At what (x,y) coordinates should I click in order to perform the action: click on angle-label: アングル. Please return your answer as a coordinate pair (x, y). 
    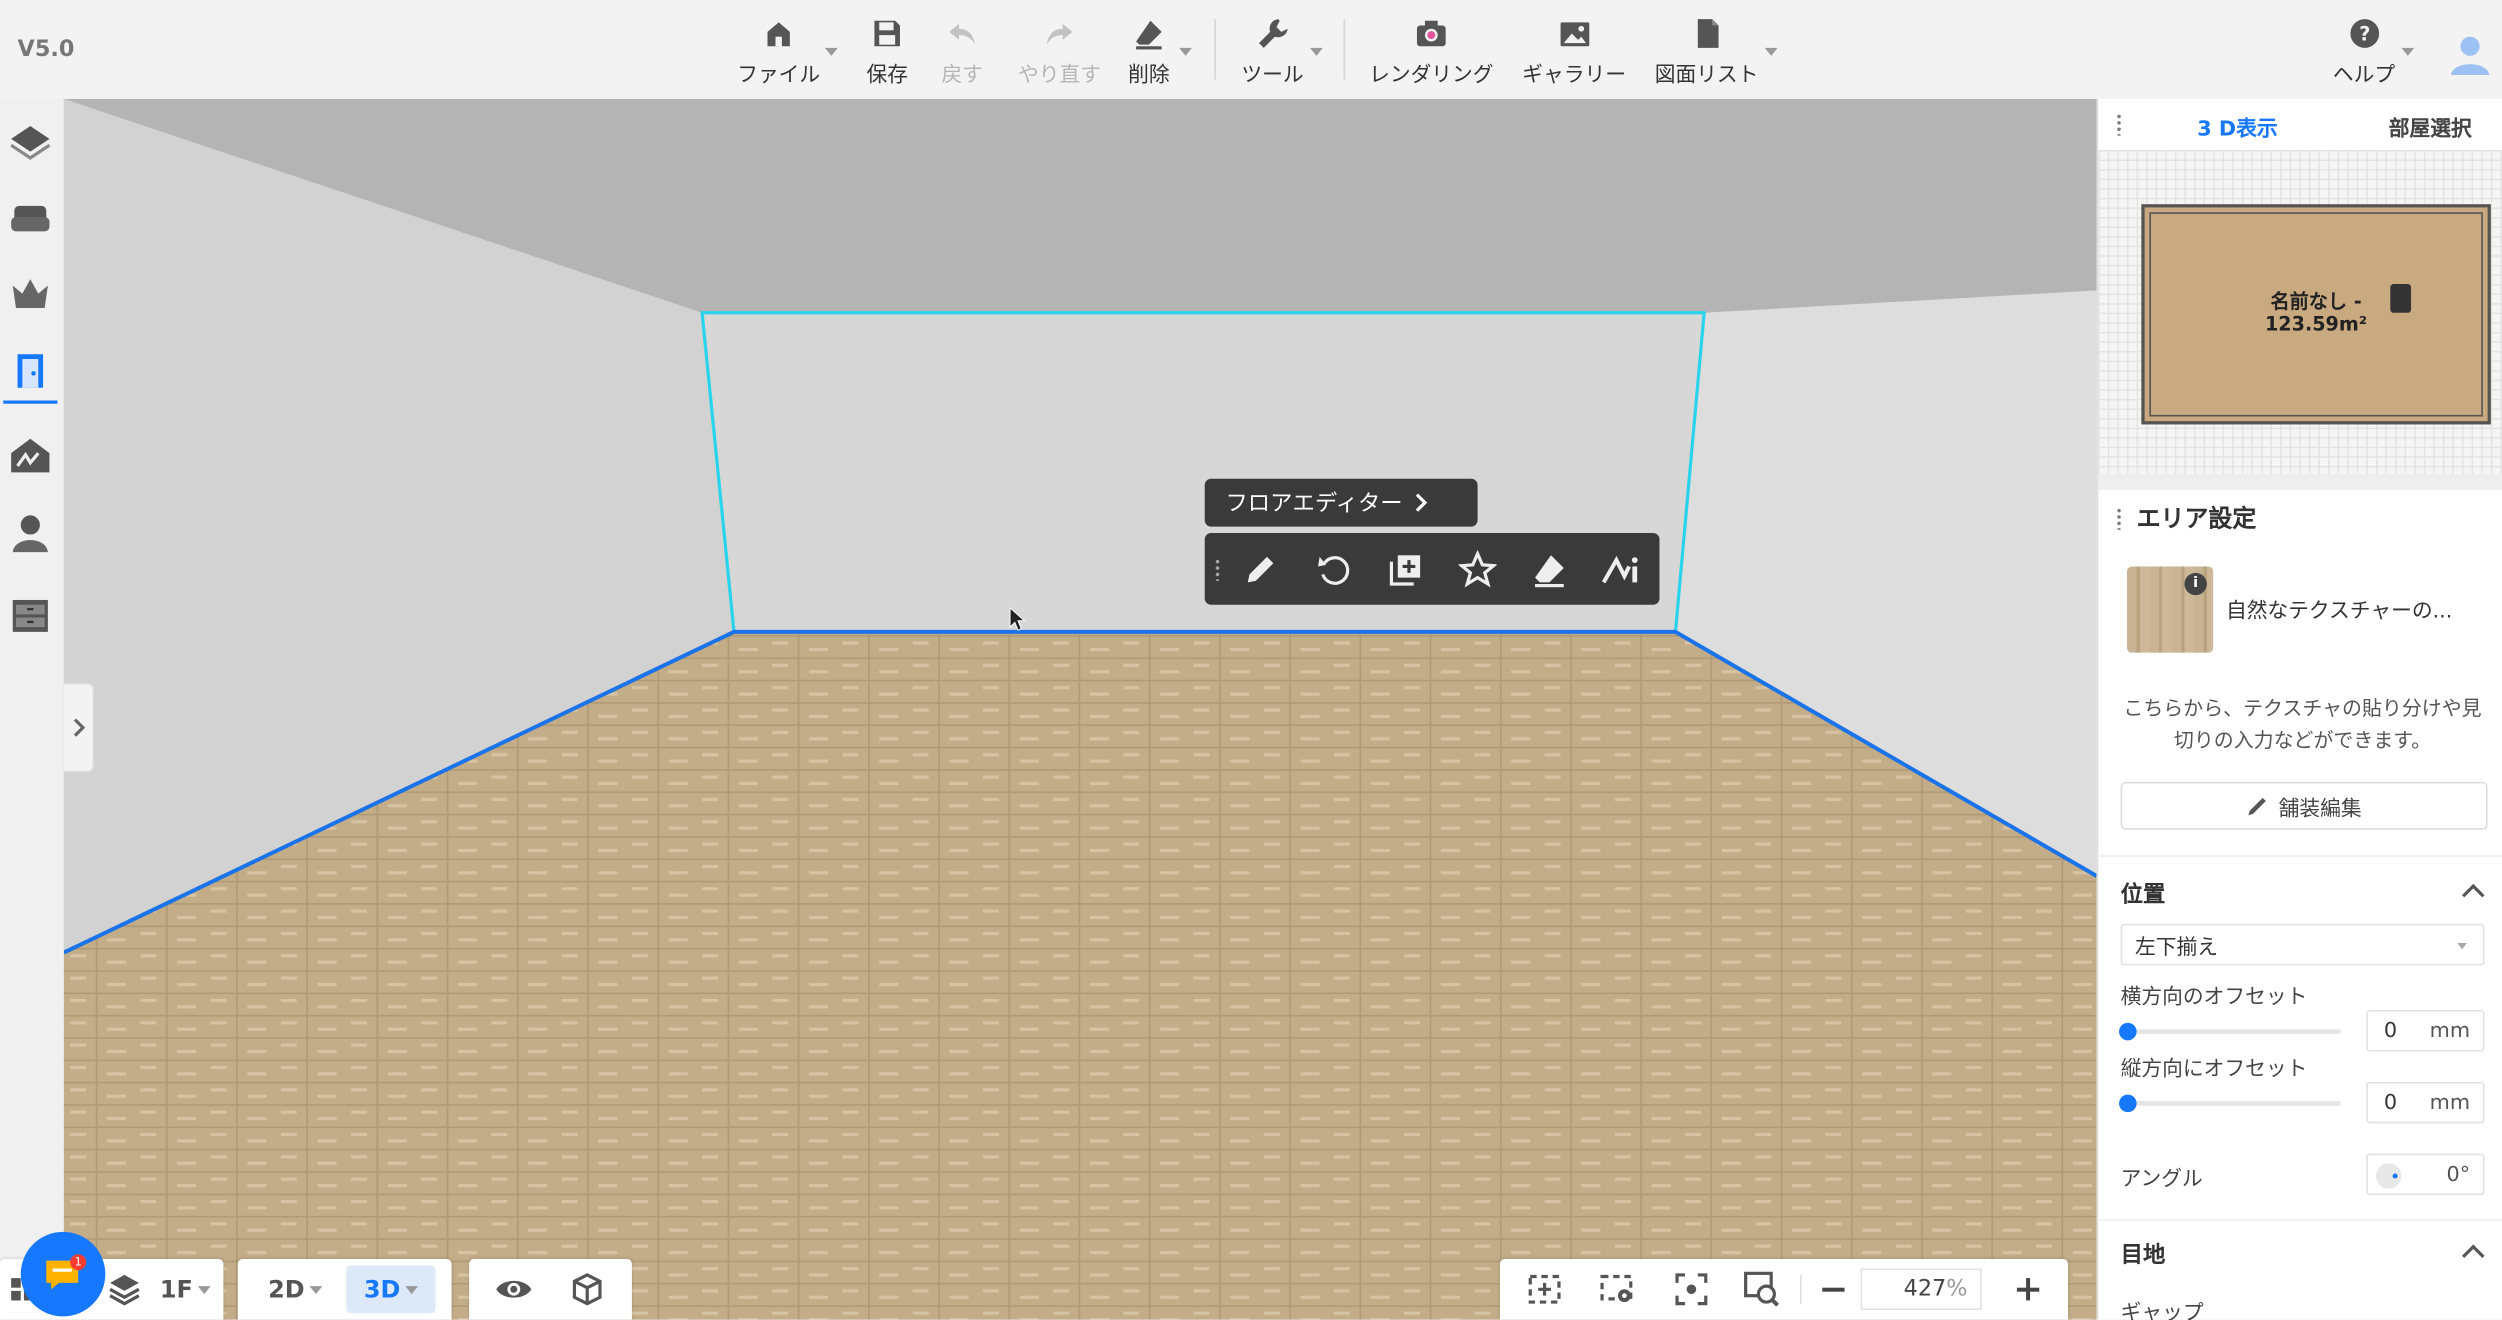
    Looking at the image, I should click on (2161, 1180).